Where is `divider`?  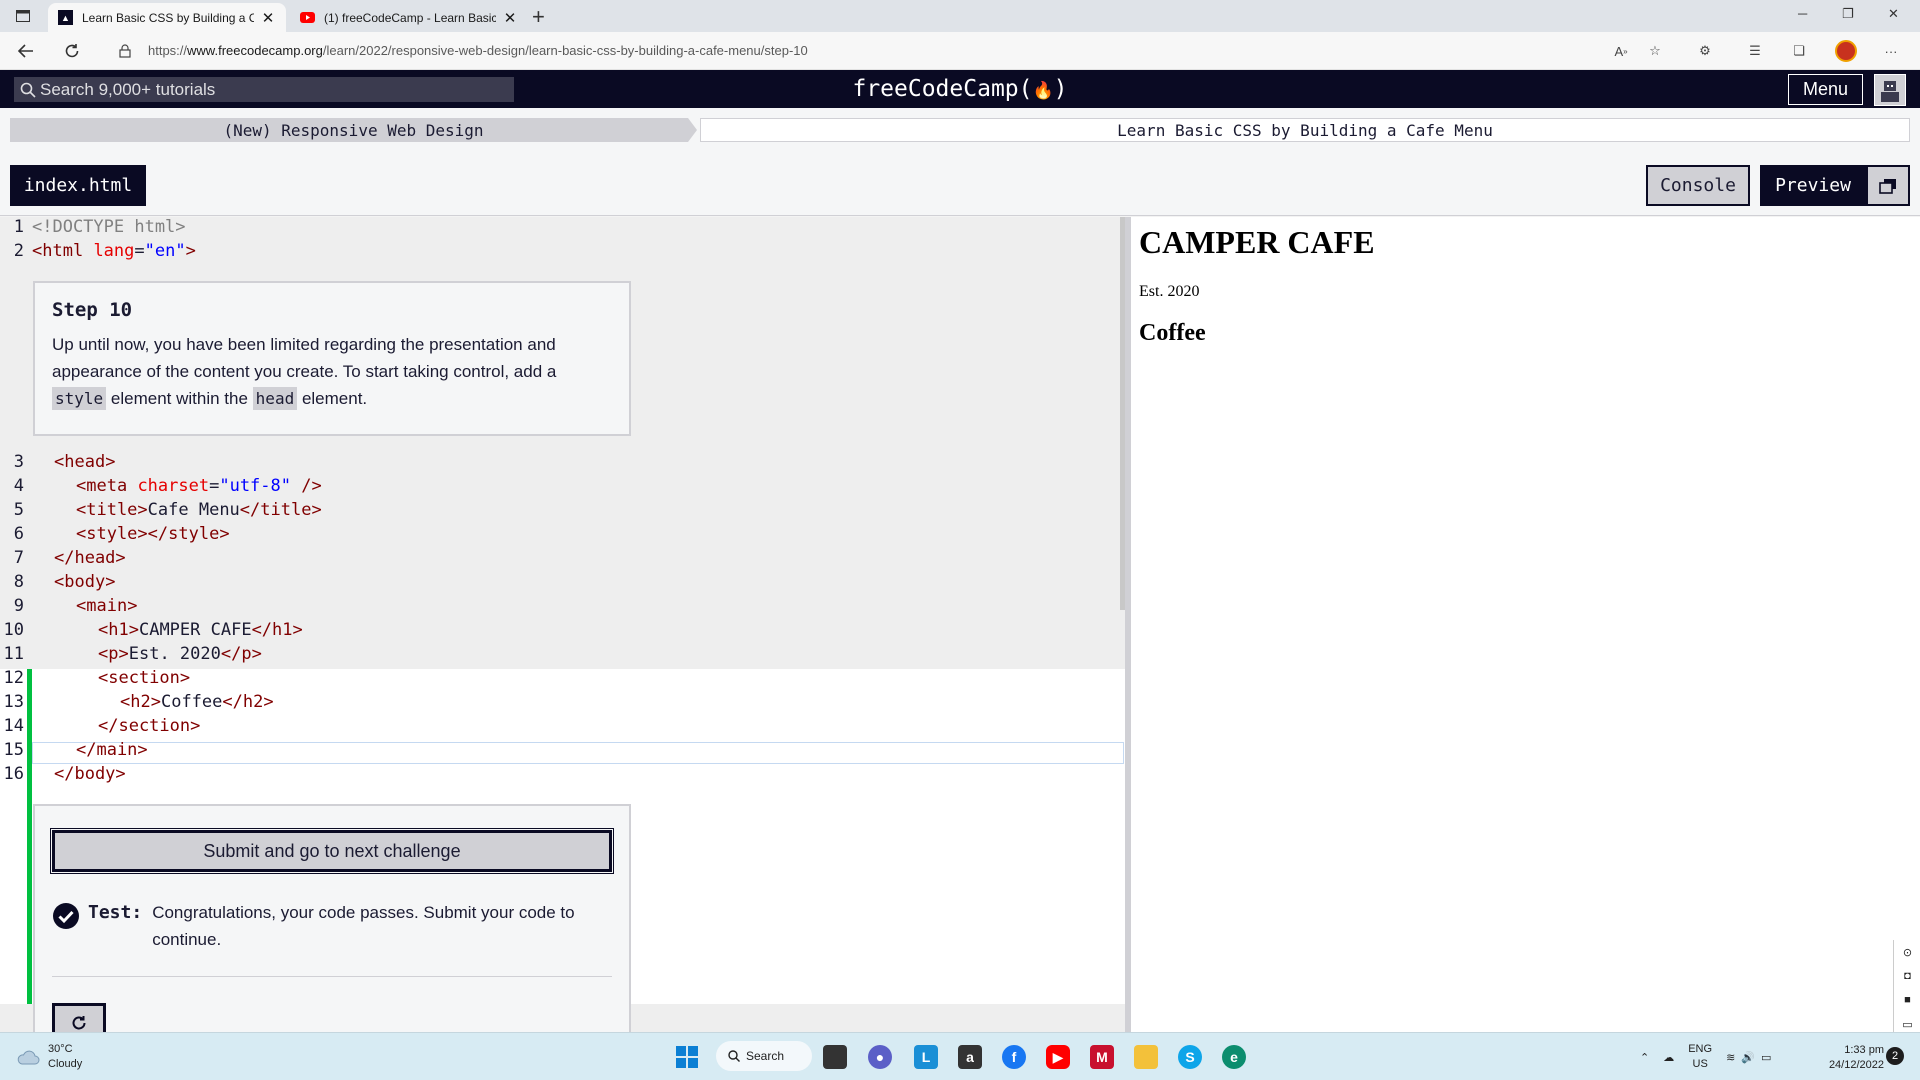 divider is located at coordinates (332, 976).